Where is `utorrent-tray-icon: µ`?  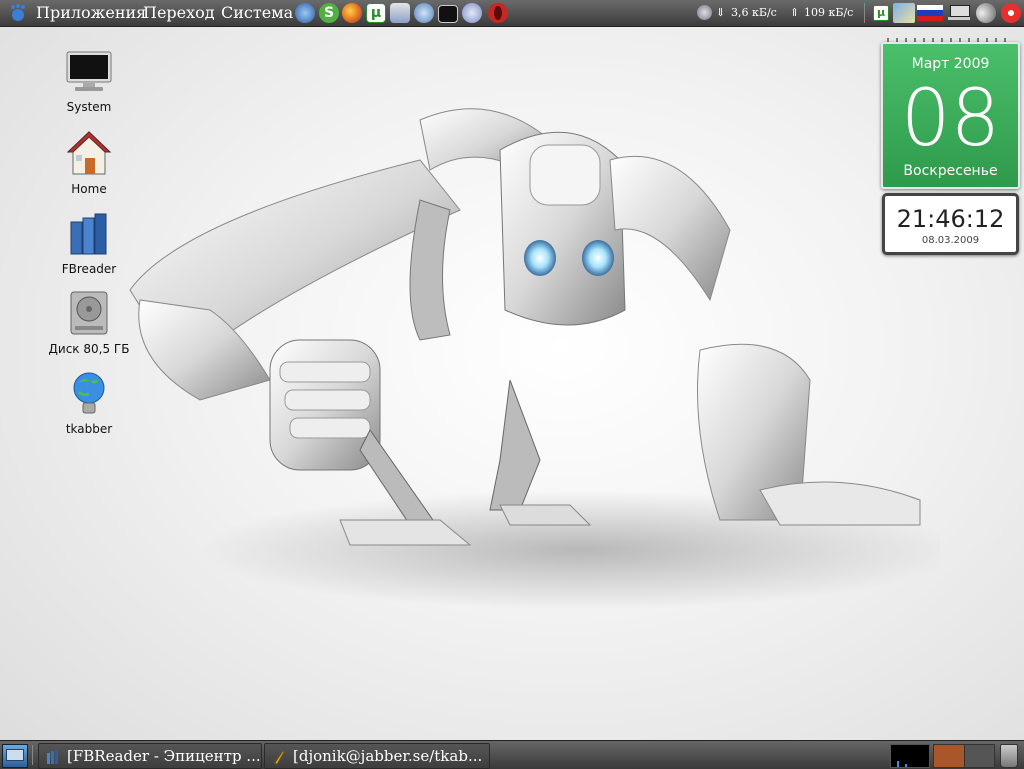 utorrent-tray-icon: µ is located at coordinates (881, 13).